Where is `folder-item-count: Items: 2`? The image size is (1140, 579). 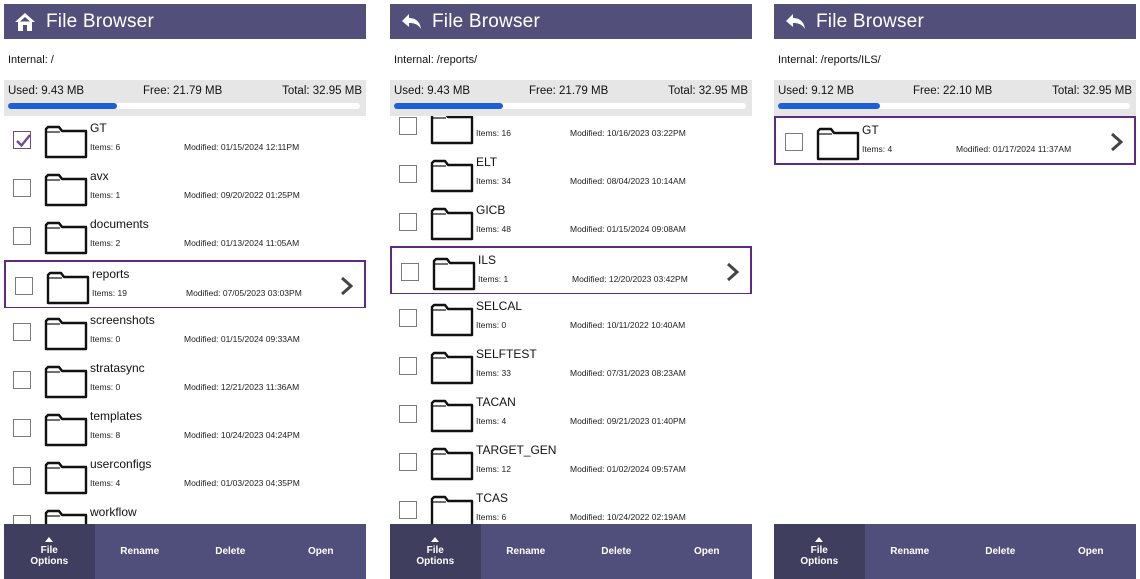
folder-item-count: Items: 2 is located at coordinates (105, 243).